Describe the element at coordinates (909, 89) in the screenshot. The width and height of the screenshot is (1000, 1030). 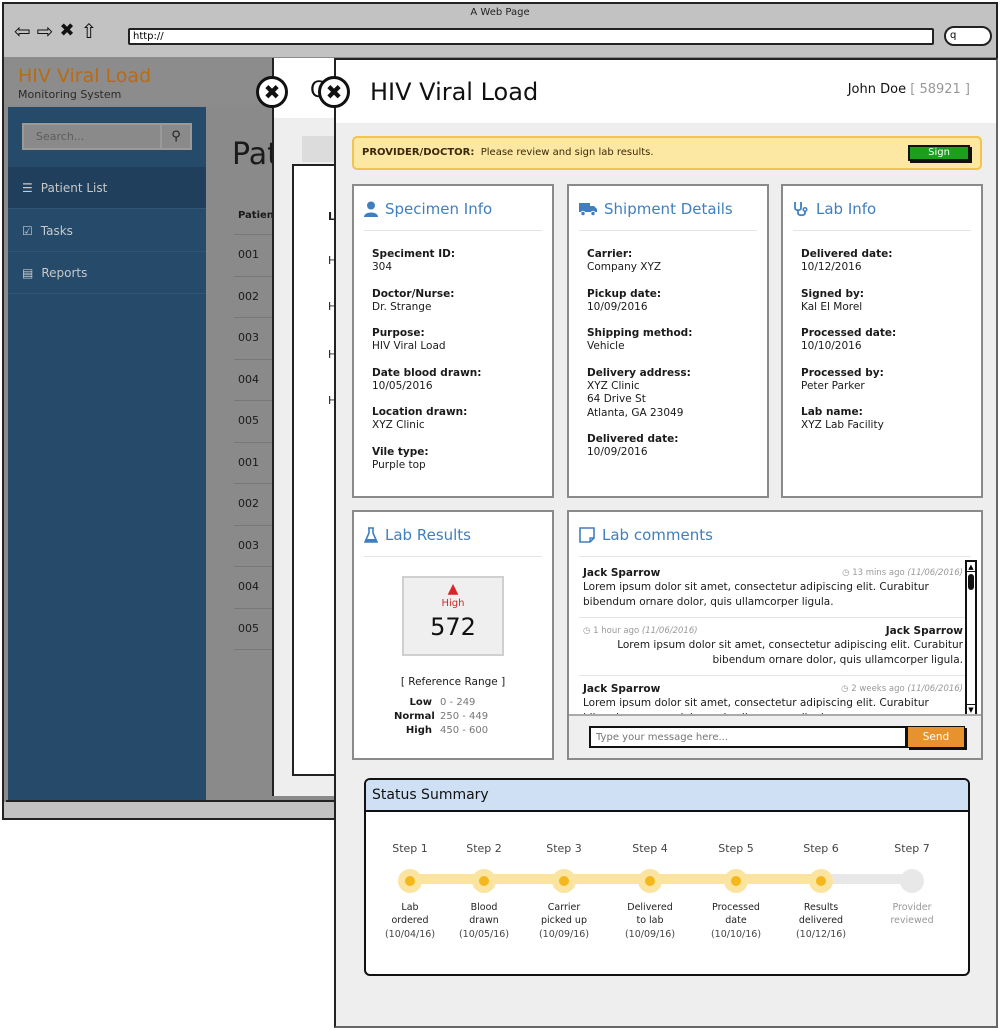
I see `patient-info: John Doe [ 58921 ]` at that location.